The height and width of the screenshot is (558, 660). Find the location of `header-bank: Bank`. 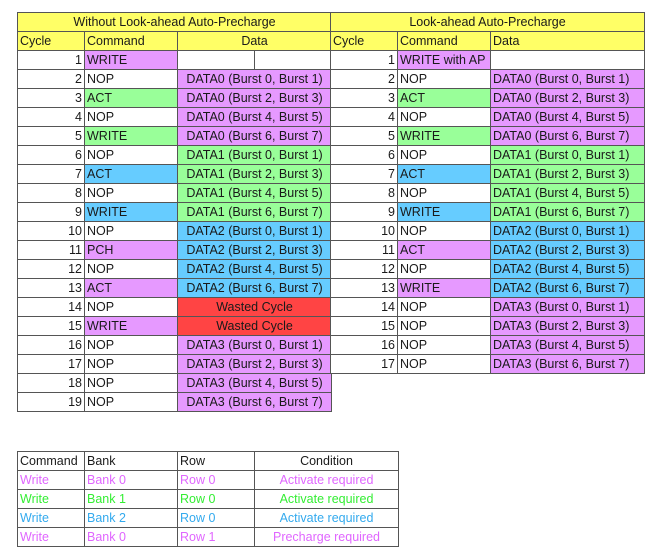

header-bank: Bank is located at coordinates (131, 461).